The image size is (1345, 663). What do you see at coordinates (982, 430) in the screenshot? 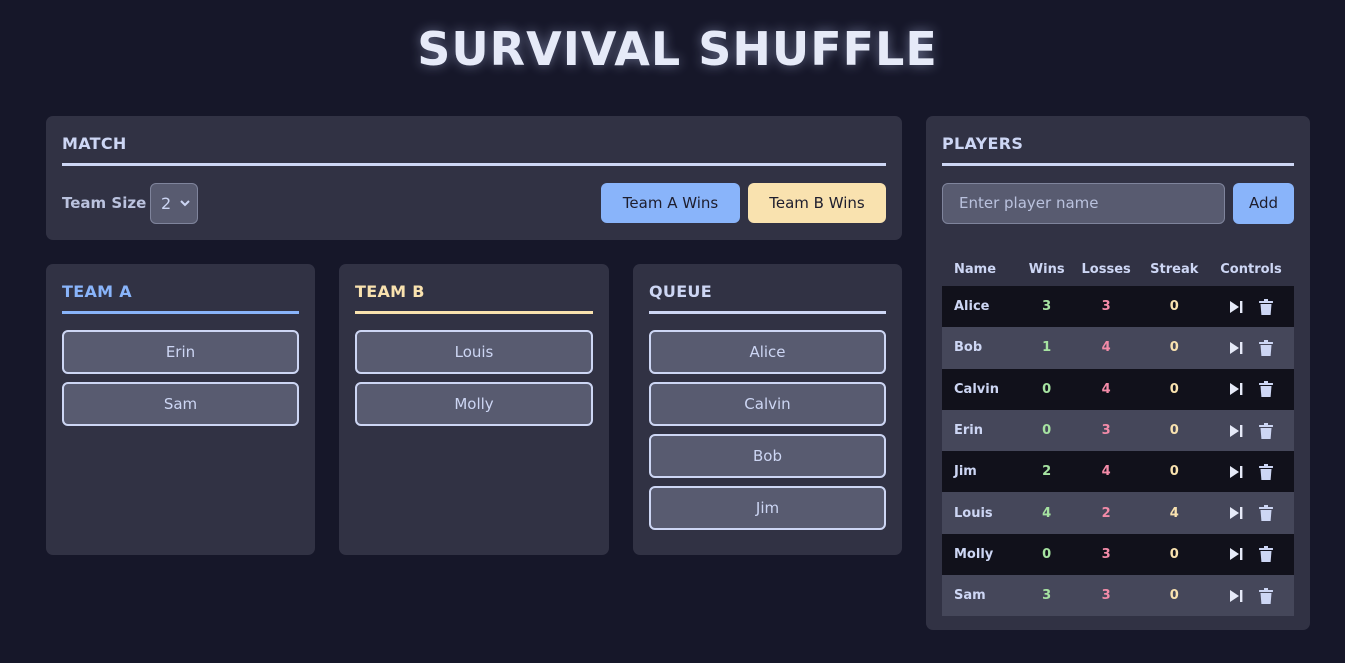
I see `player-name: Erin` at bounding box center [982, 430].